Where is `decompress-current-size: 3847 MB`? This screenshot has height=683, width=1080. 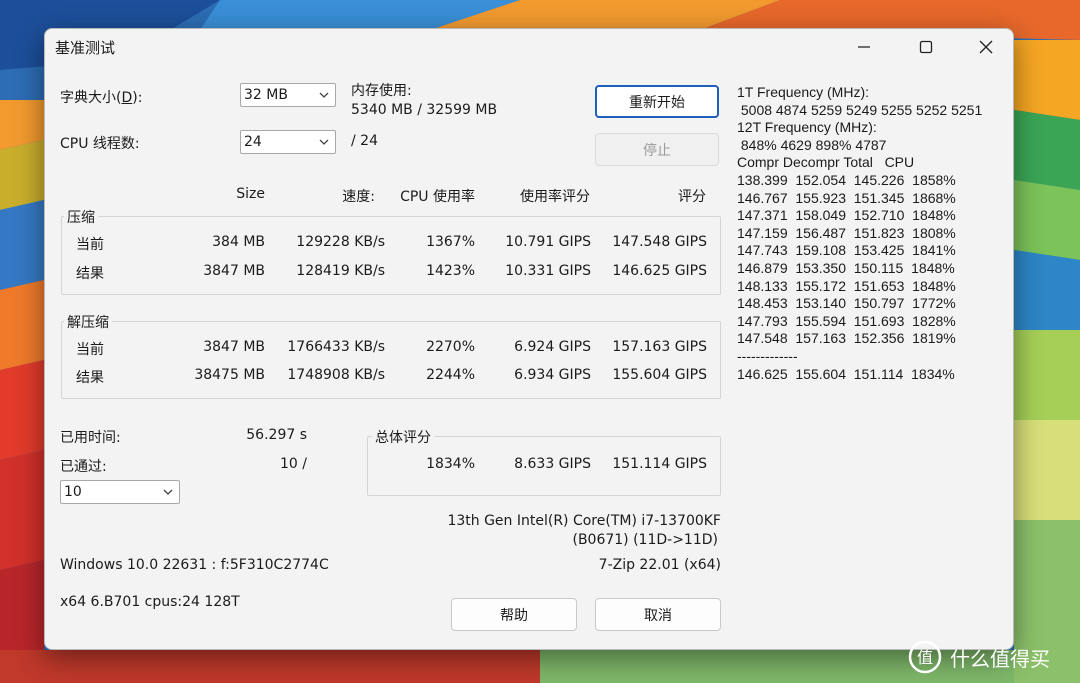 decompress-current-size: 3847 MB is located at coordinates (234, 347).